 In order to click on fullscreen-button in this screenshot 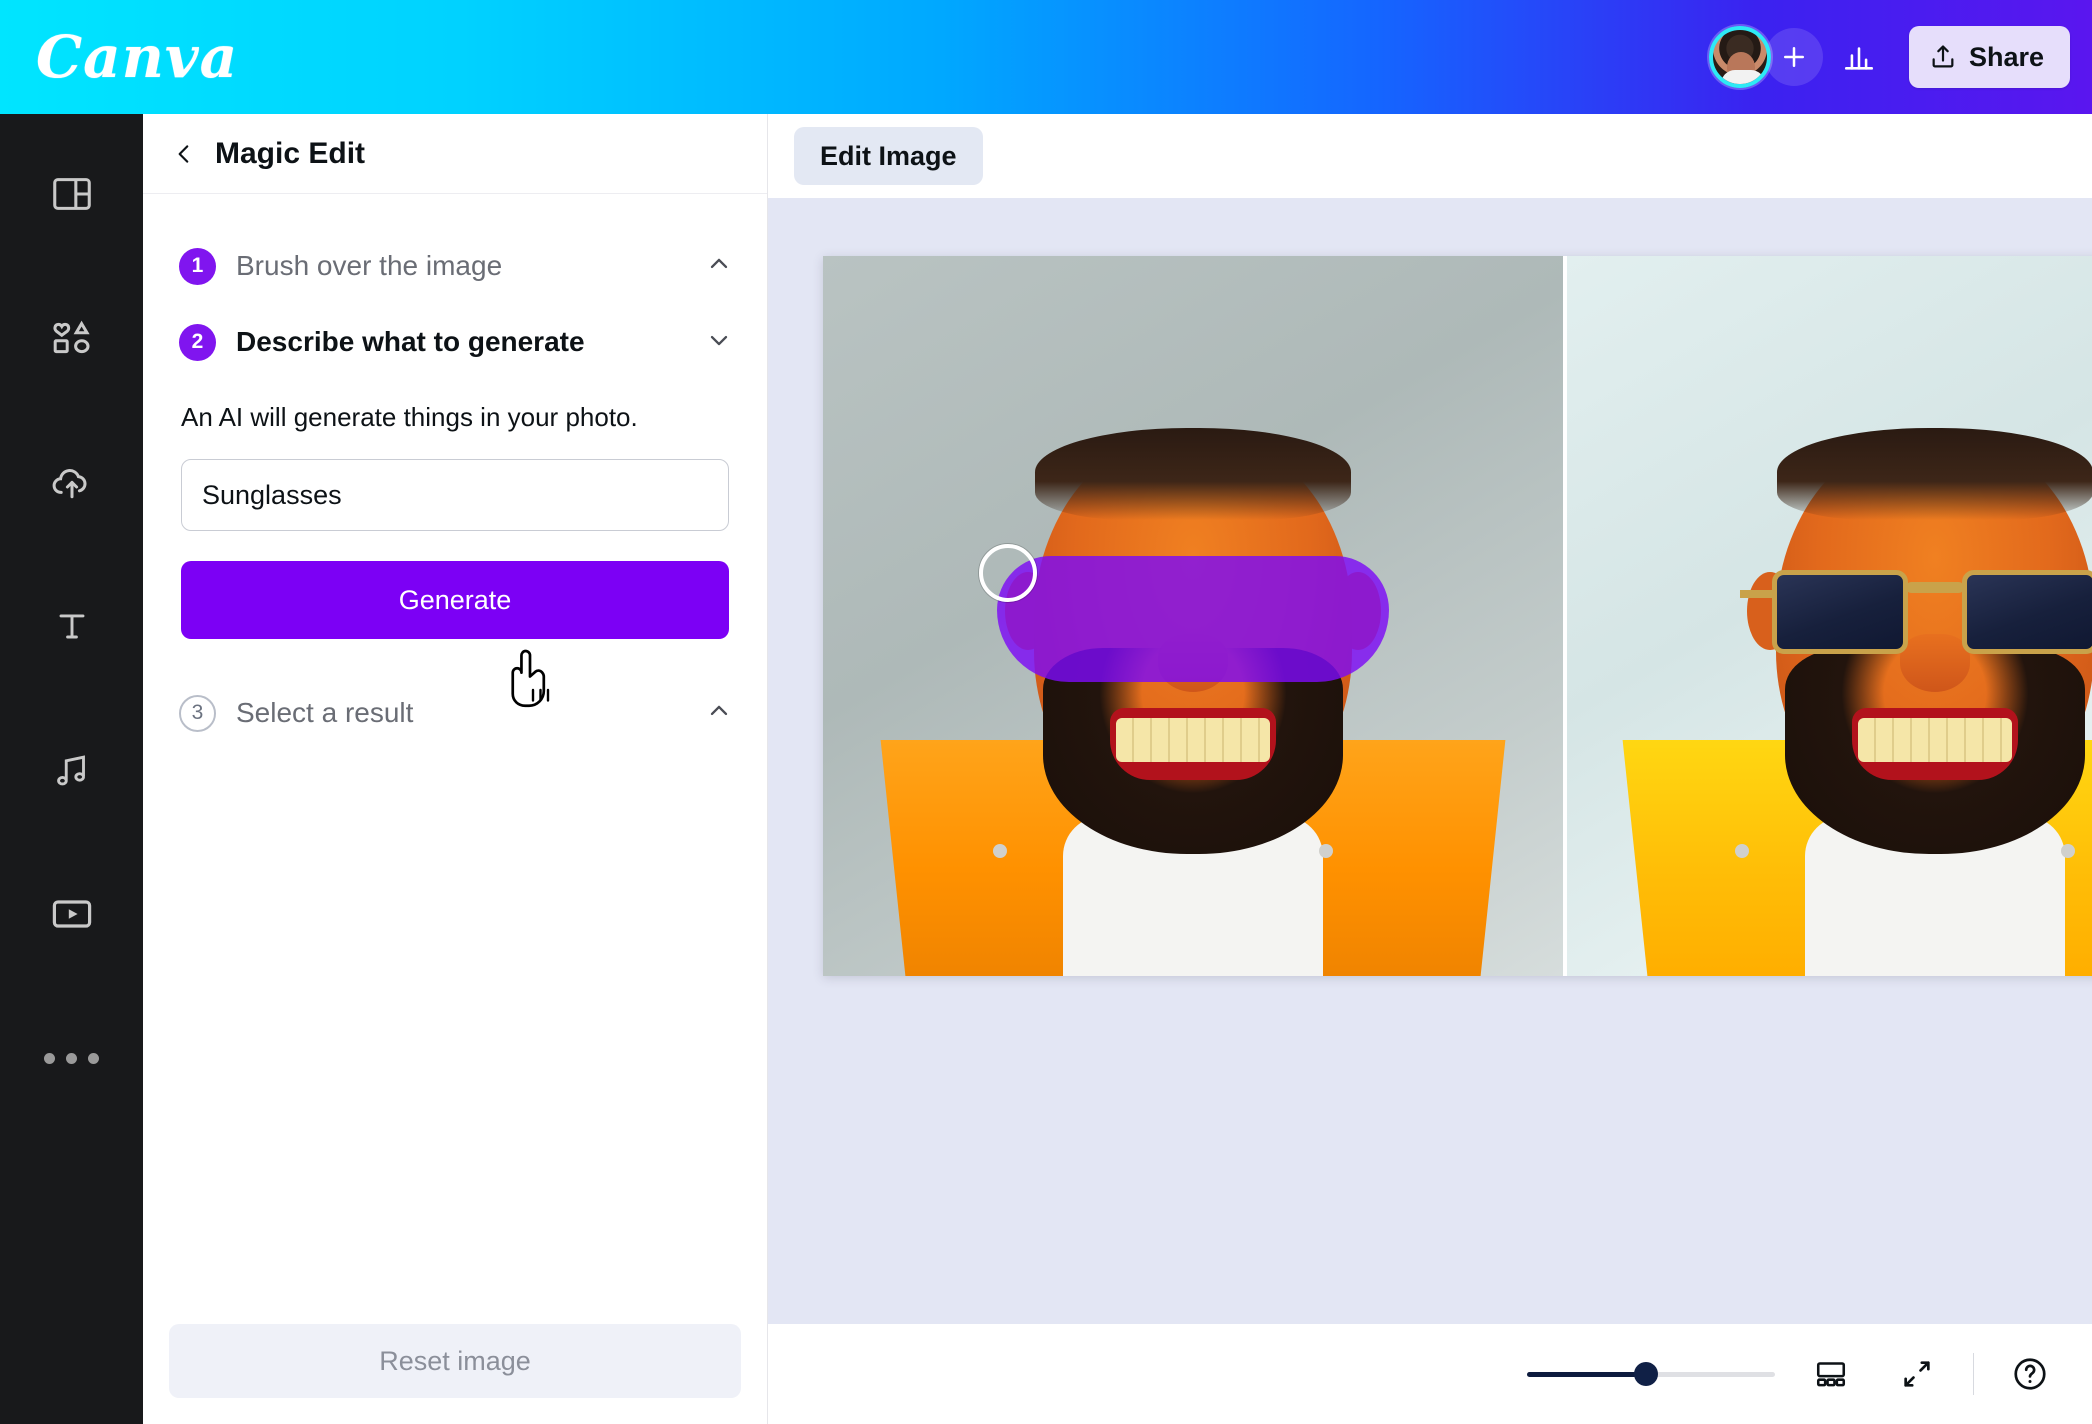, I will do `click(1917, 1374)`.